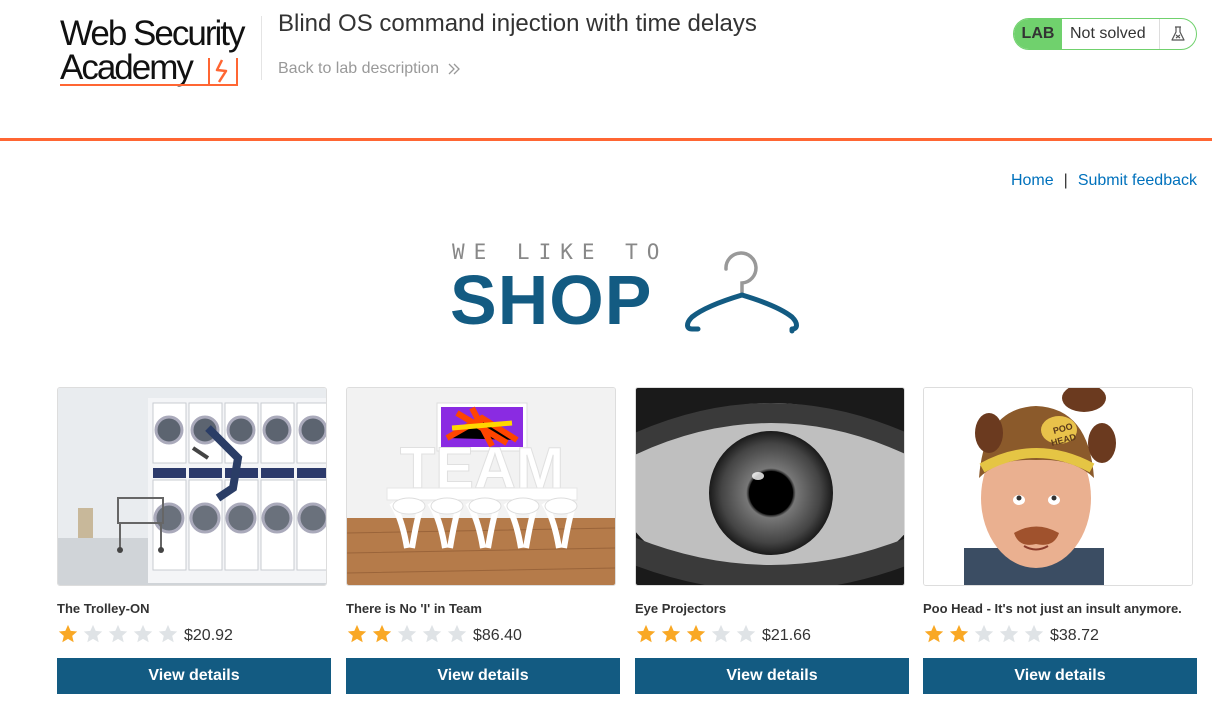 Image resolution: width=1212 pixels, height=721 pixels. I want to click on submit-feedback-link: Submit feedback, so click(1137, 181).